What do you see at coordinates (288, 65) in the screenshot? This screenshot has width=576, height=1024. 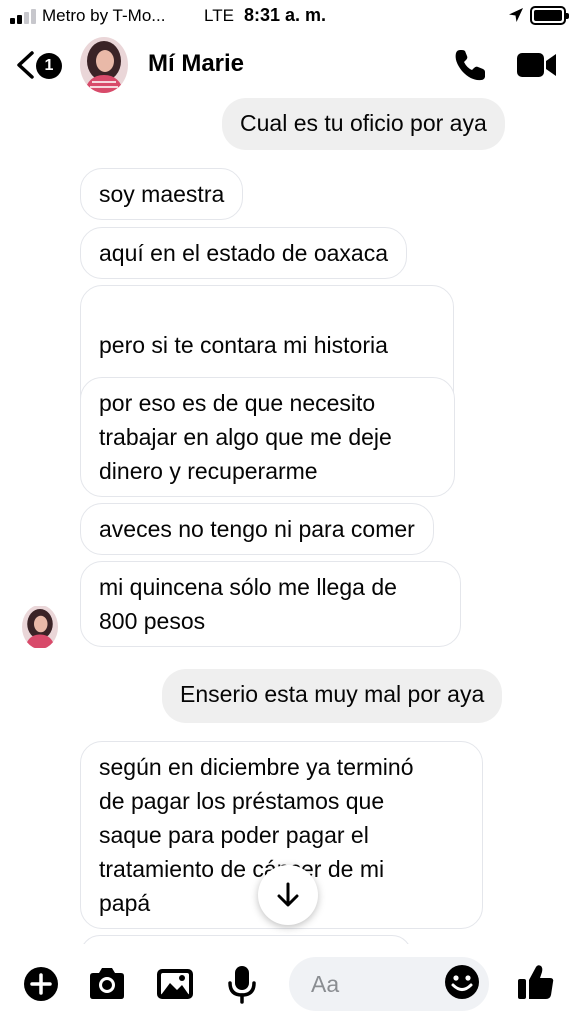 I see `conversation-header: 1 Mí Marie` at bounding box center [288, 65].